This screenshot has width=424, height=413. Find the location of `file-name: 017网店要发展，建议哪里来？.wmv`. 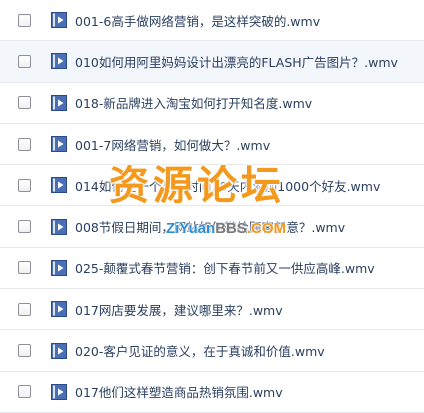

file-name: 017网店要发展，建议哪里来？.wmv is located at coordinates (179, 309).